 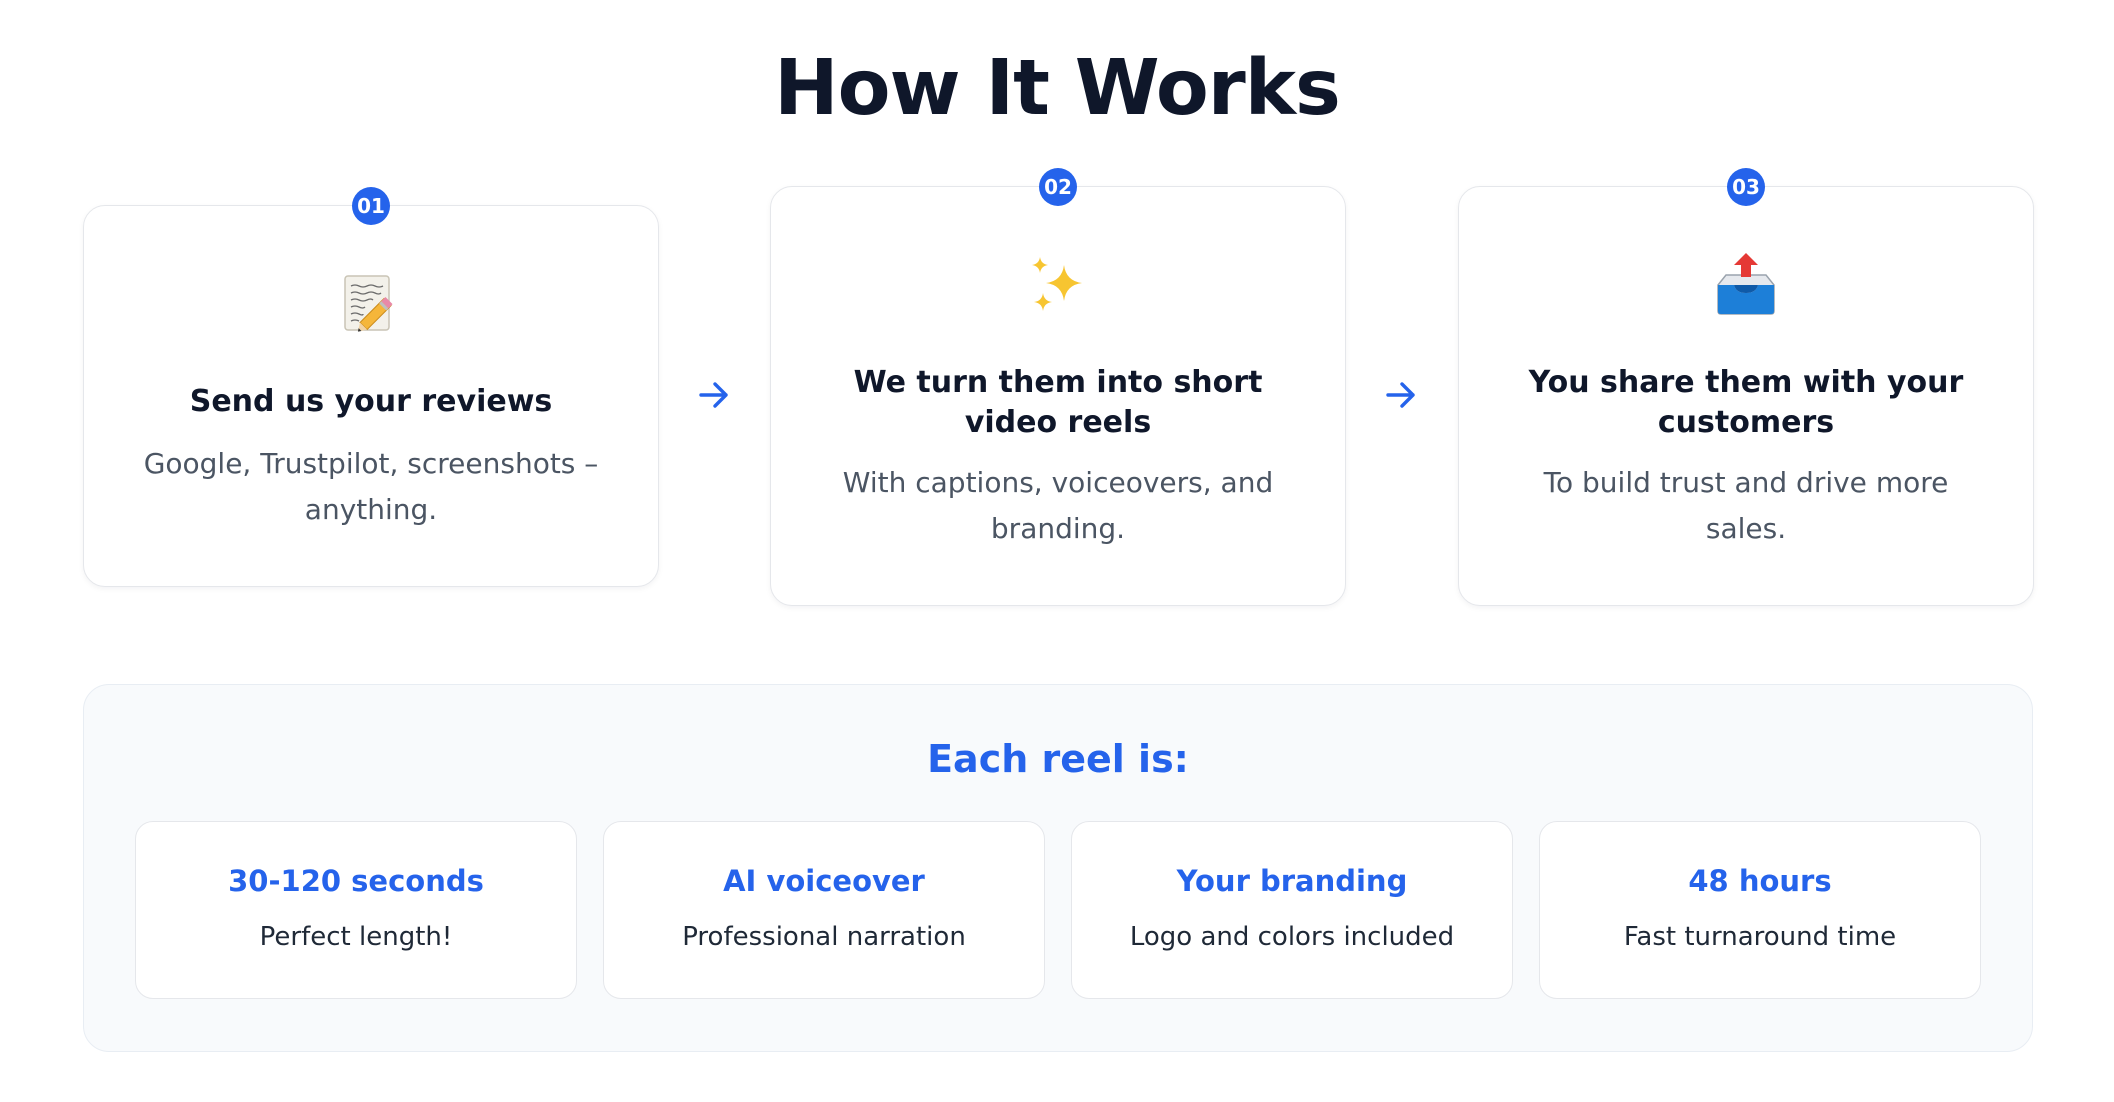 What do you see at coordinates (1058, 402) in the screenshot?
I see `step-title: We turn them into short video reels` at bounding box center [1058, 402].